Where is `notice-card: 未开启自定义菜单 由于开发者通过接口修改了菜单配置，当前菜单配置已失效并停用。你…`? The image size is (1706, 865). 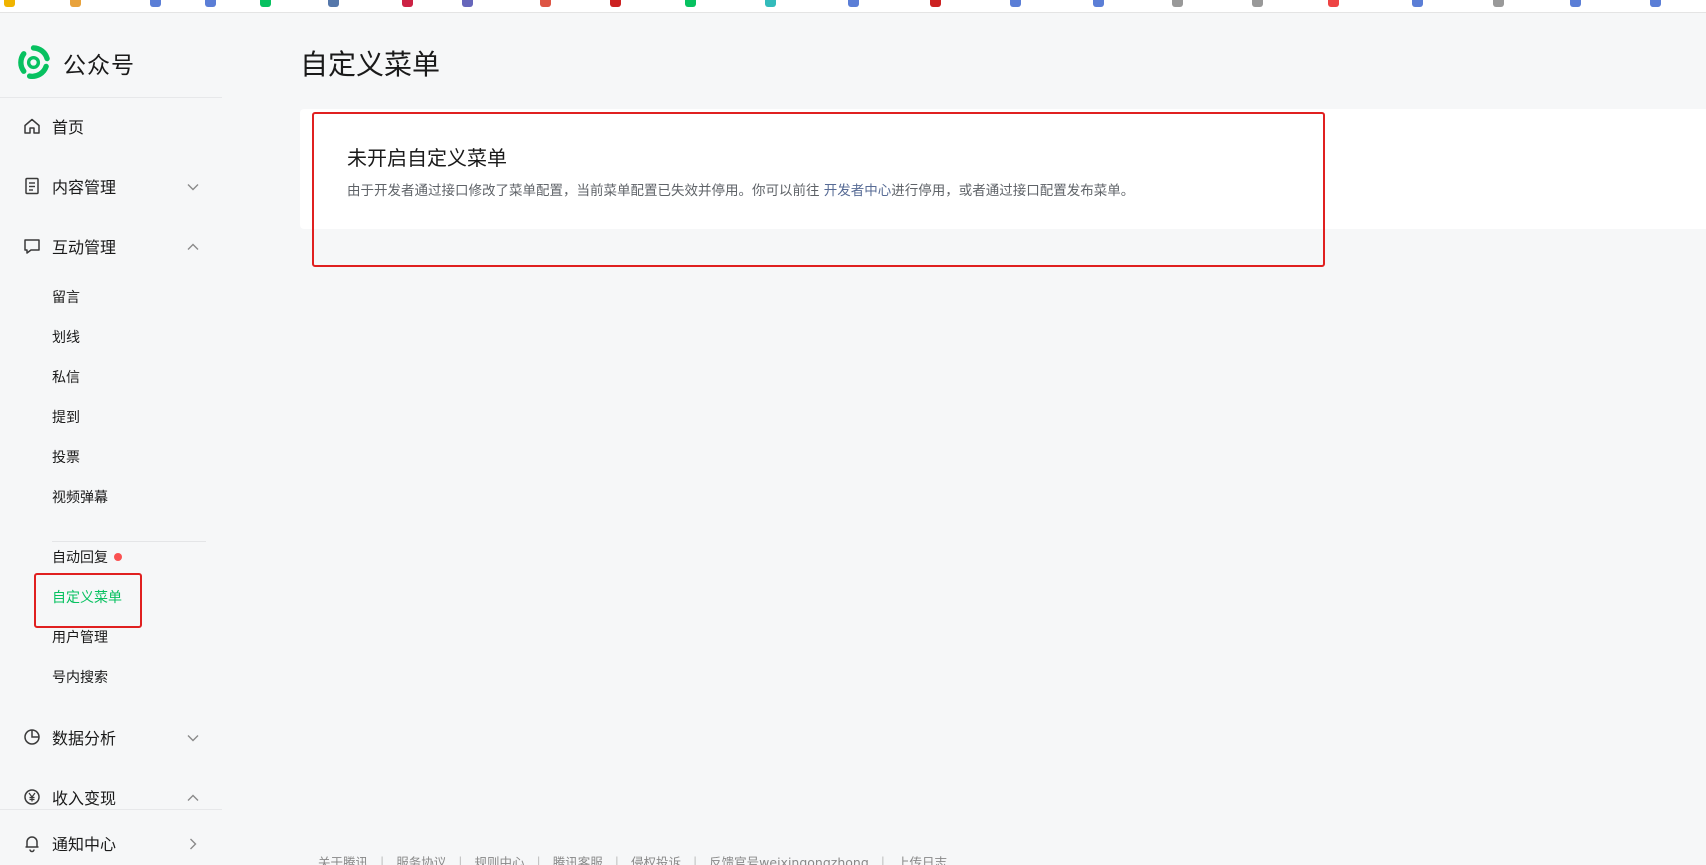 notice-card: 未开启自定义菜单 由于开发者通过接口修改了菜单配置，当前菜单配置已失效并停用。你… is located at coordinates (1003, 169).